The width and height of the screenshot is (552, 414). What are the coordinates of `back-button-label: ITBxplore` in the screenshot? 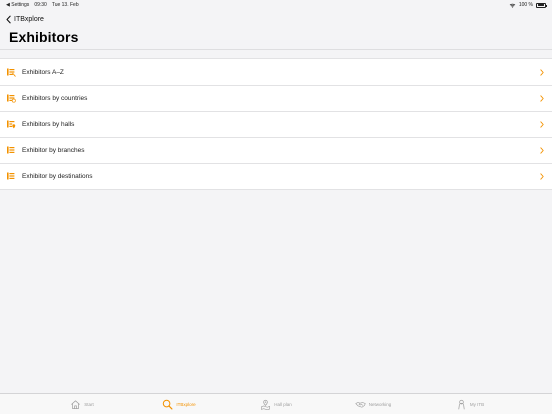 It's located at (29, 19).